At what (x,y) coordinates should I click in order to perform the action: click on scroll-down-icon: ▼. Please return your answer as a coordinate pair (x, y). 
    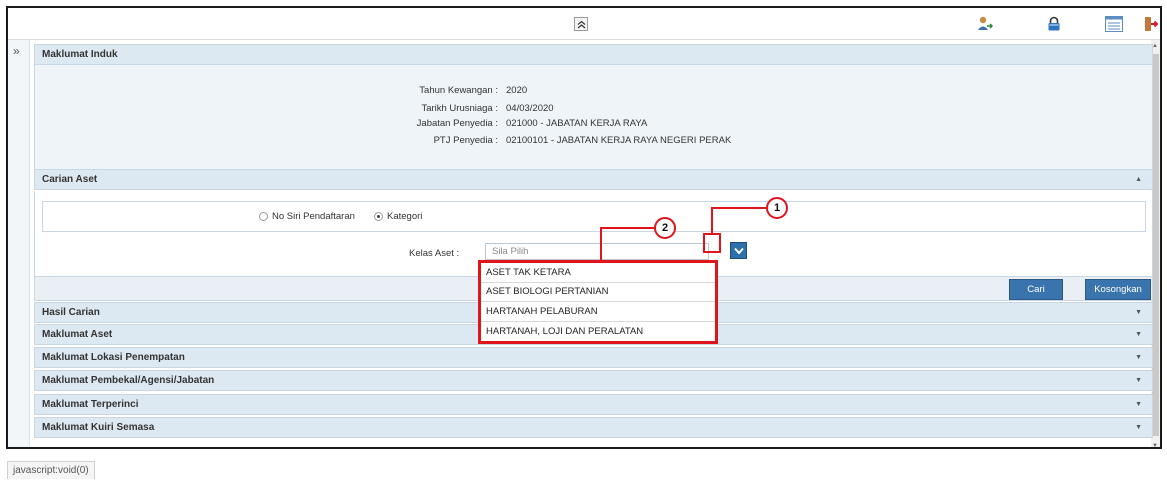
    Looking at the image, I should click on (1155, 445).